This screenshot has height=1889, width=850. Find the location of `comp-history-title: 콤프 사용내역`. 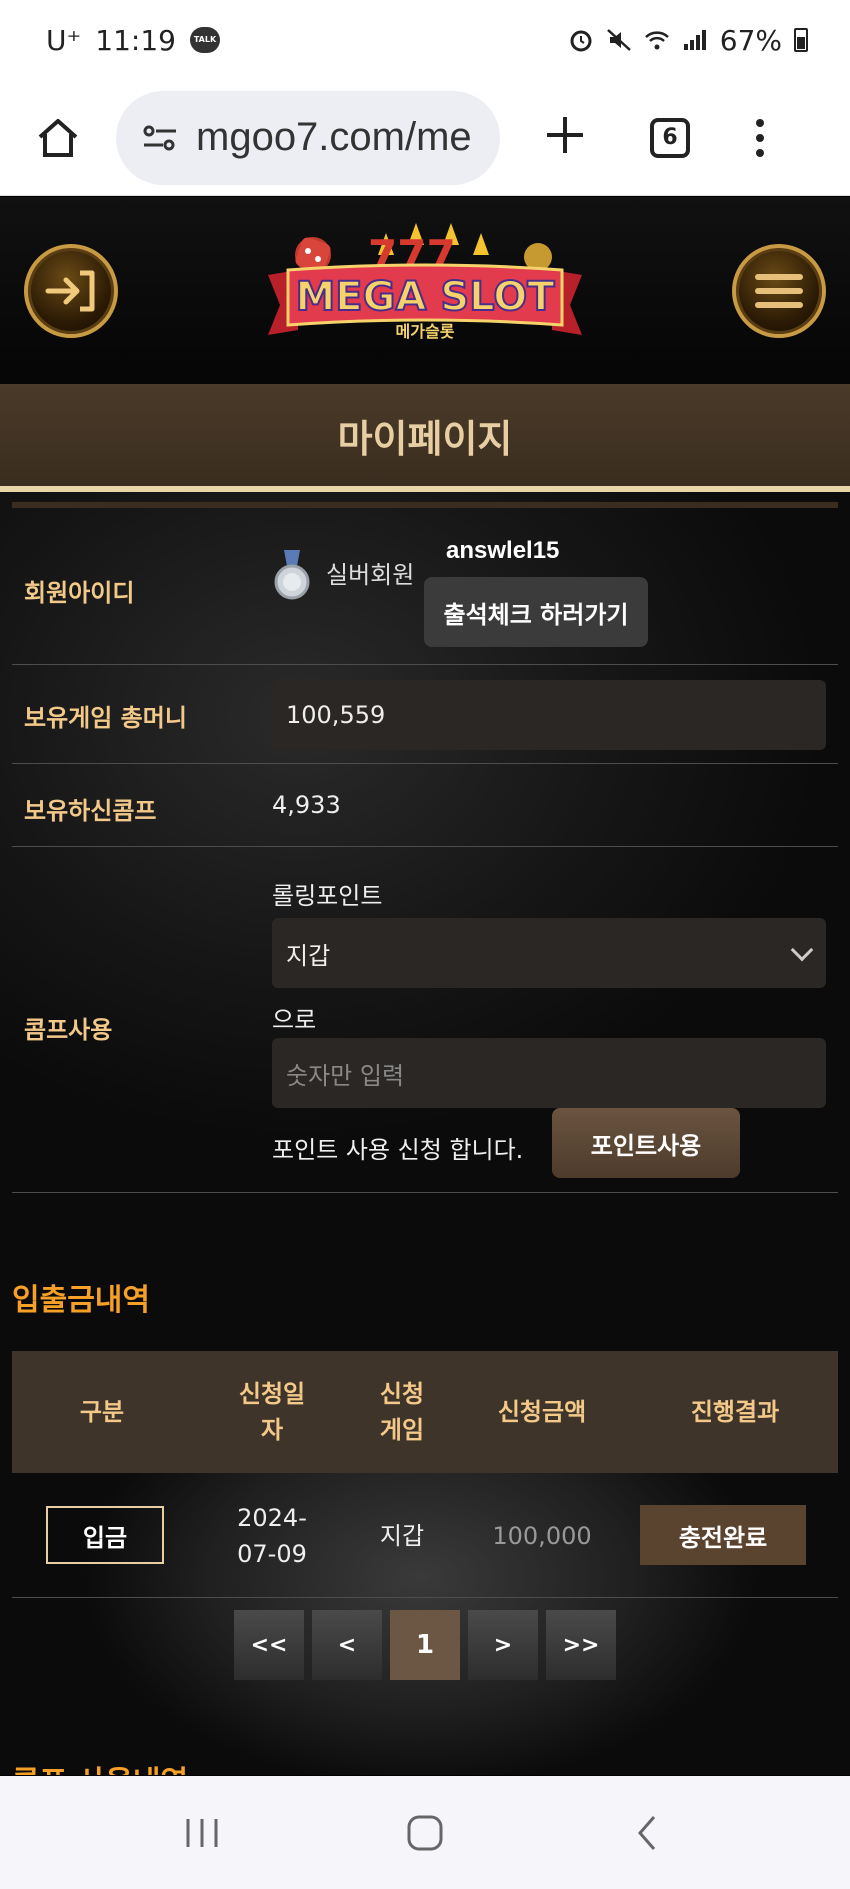

comp-history-title: 콤프 사용내역 is located at coordinates (100, 1766).